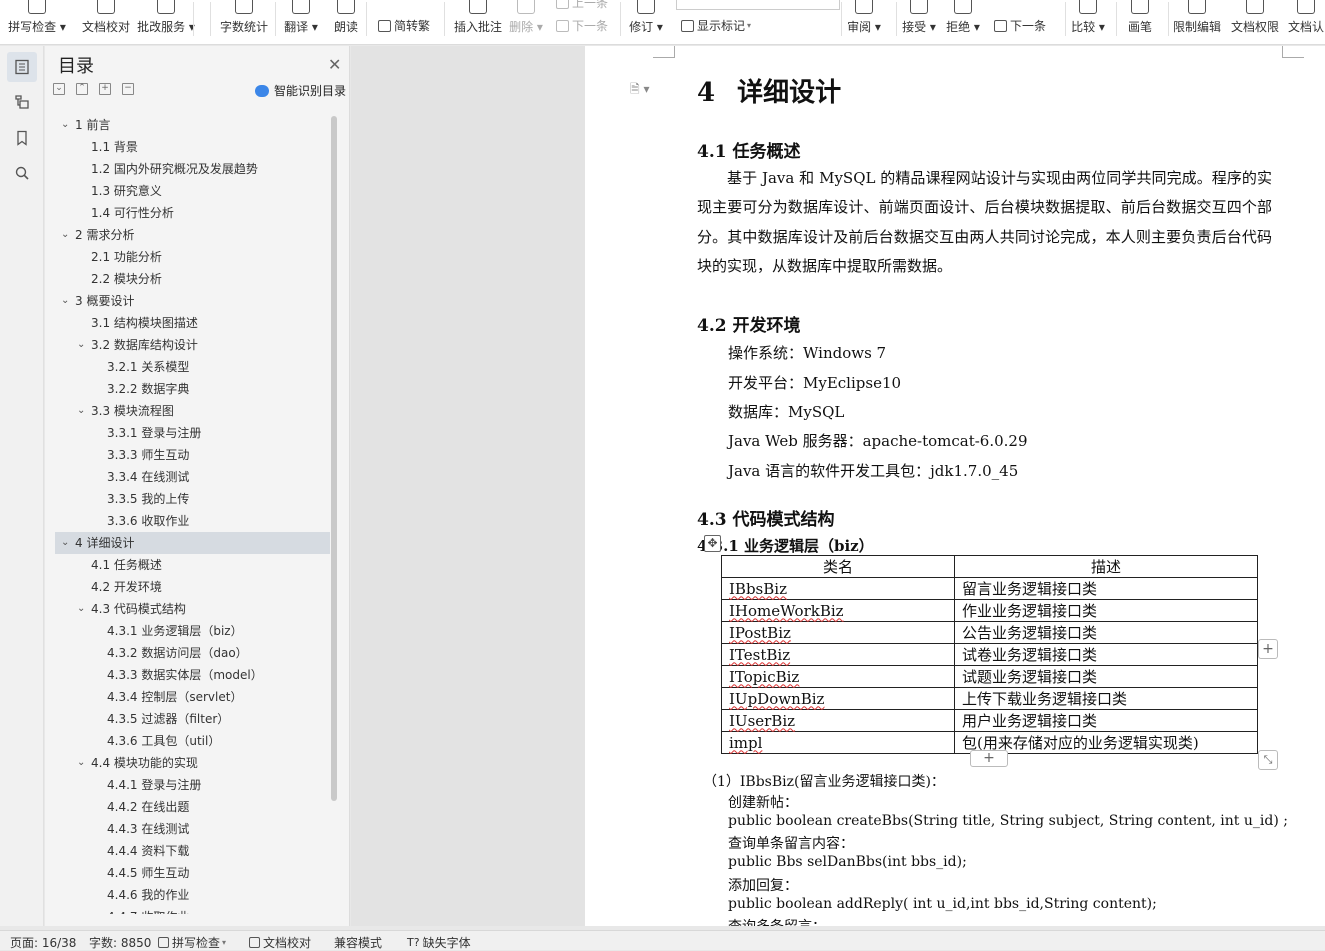 The image size is (1325, 951). What do you see at coordinates (1106, 632) in the screenshot?
I see `description-cell: 公告业务逻辑接口类` at bounding box center [1106, 632].